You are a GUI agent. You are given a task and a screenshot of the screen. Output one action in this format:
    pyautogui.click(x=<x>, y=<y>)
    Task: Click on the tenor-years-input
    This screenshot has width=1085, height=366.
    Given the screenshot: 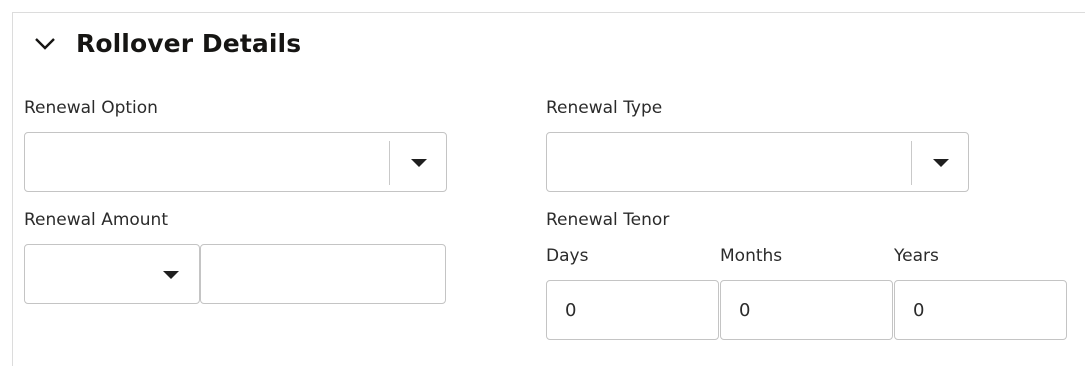 What is the action you would take?
    pyautogui.click(x=980, y=310)
    